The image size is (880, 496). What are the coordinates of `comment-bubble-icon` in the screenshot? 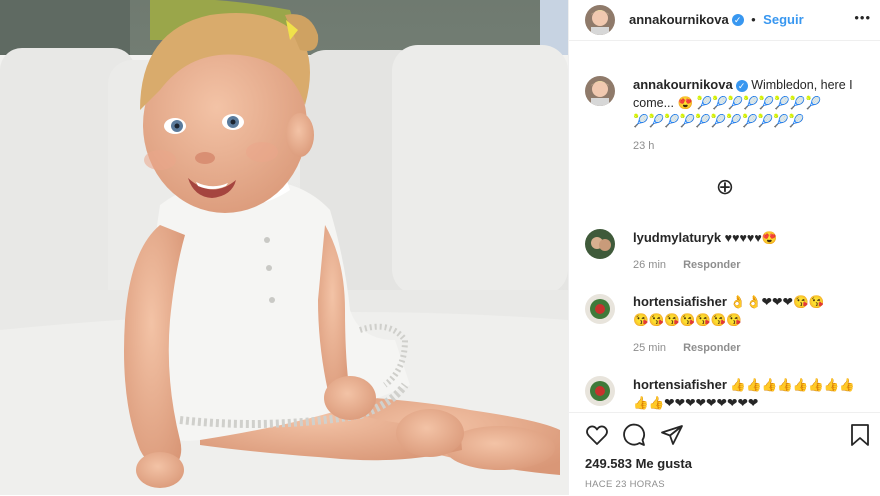 It's located at (634, 437).